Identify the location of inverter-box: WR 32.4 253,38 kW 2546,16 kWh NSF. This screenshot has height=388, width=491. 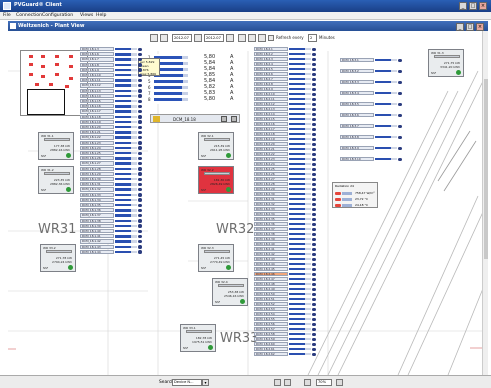
(230, 292).